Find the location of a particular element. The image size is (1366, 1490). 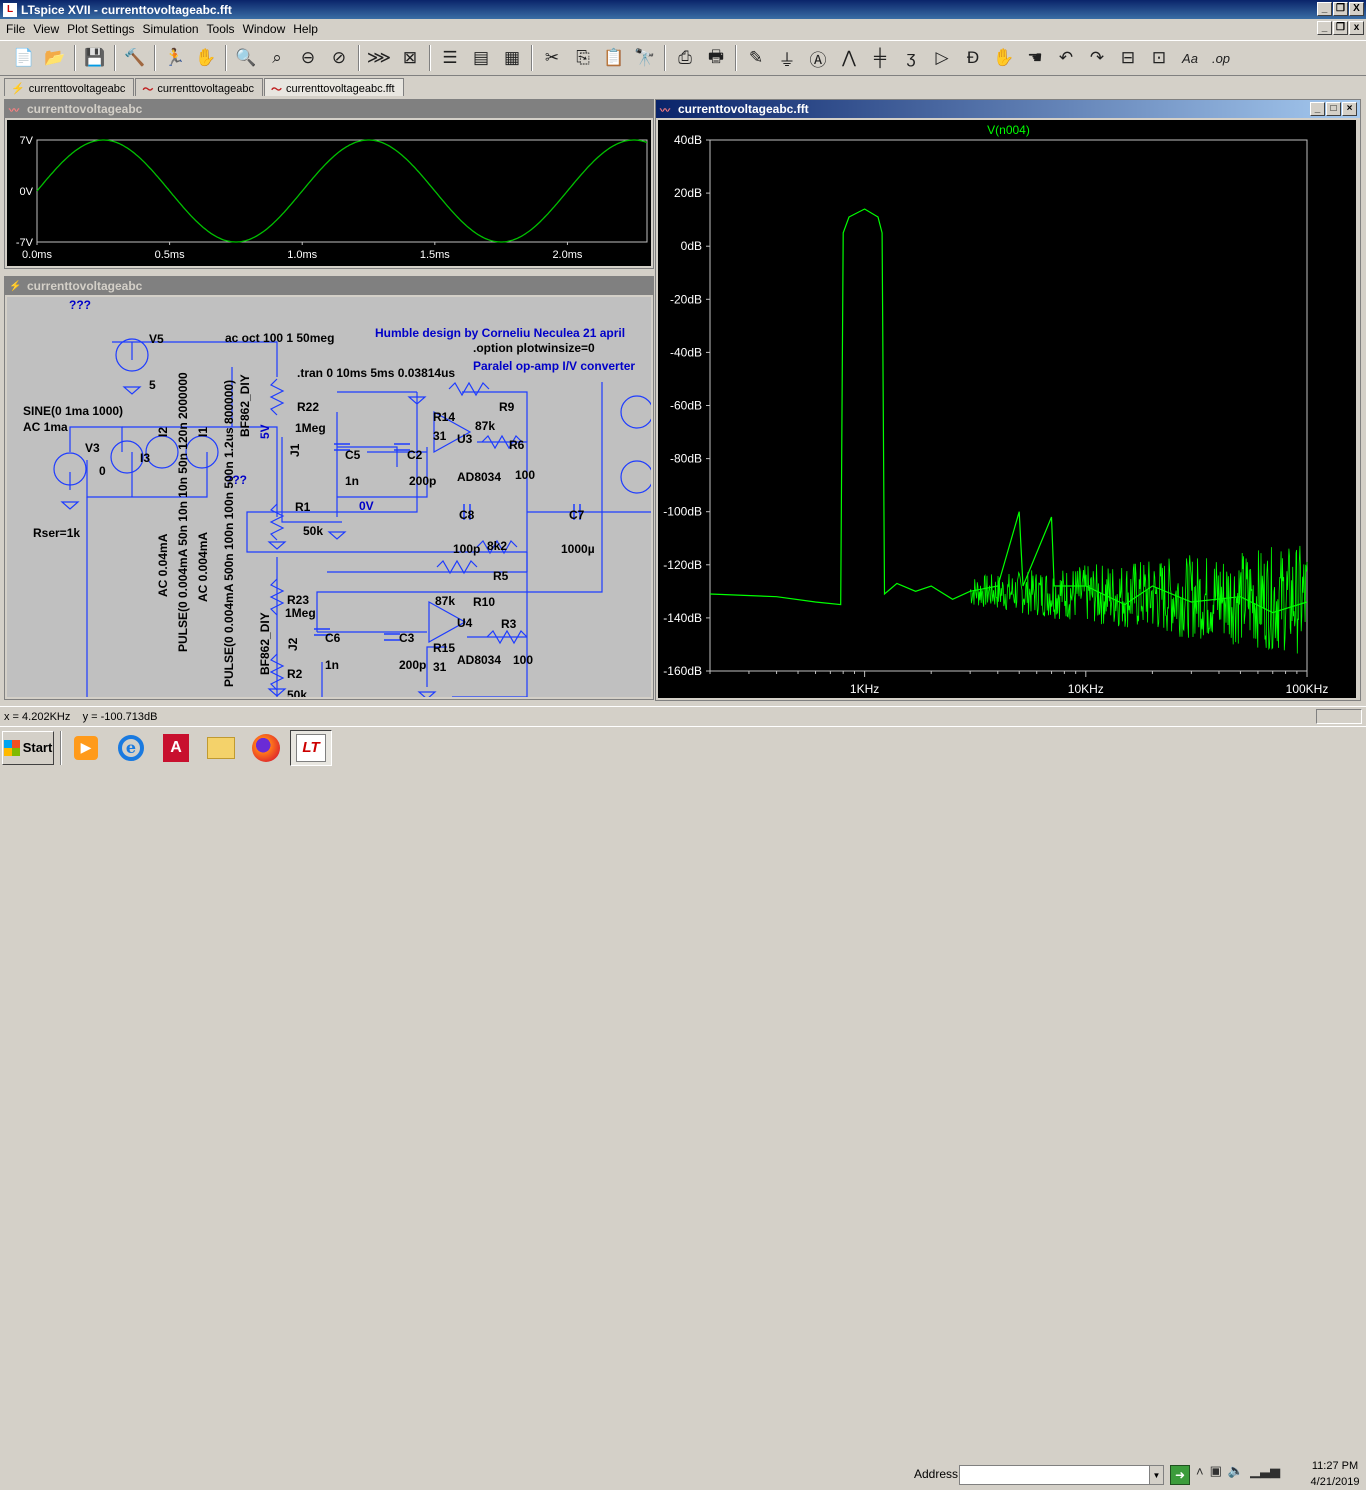

menu-tools: Tools is located at coordinates (223, 29).